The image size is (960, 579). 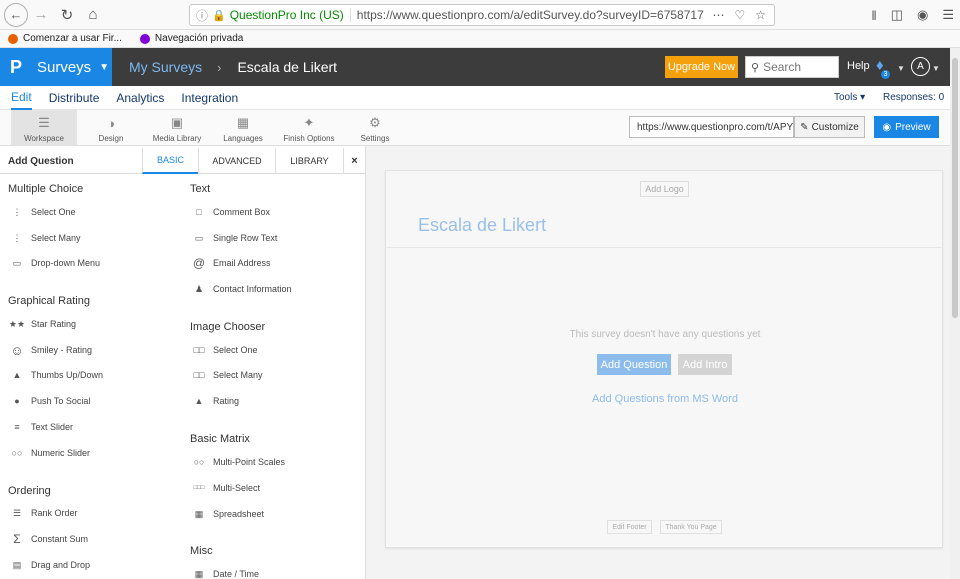 I want to click on tools-menu: Tools ▾, so click(x=849, y=97).